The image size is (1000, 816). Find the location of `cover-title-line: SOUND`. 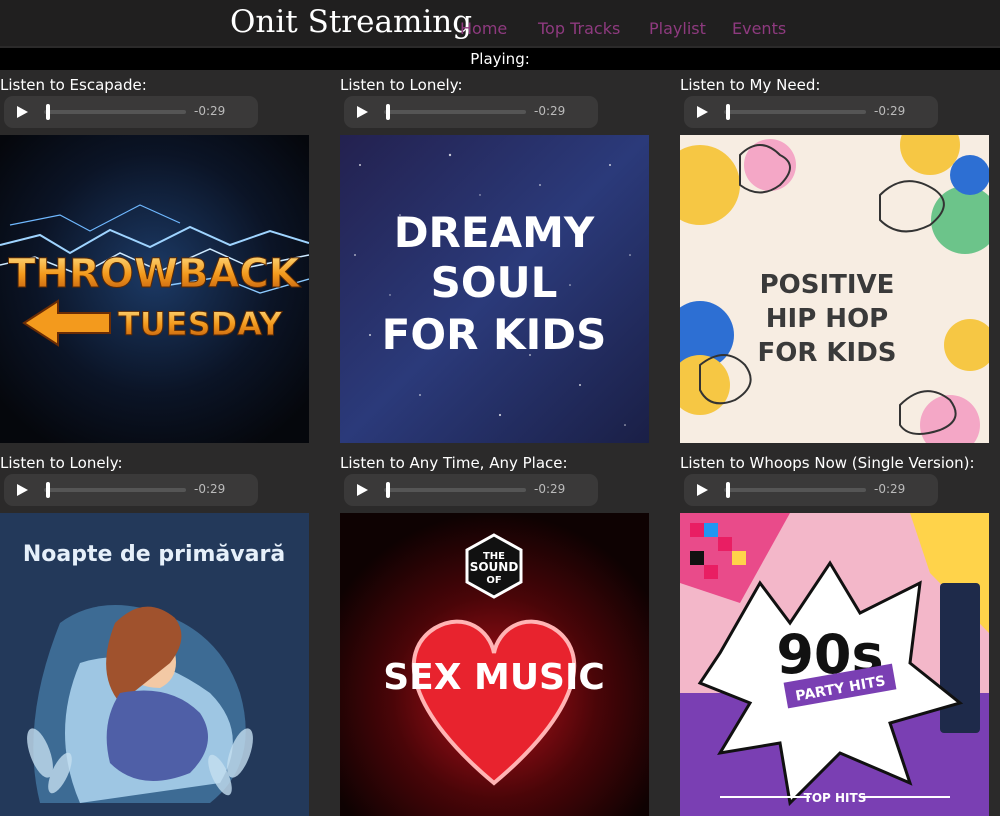

cover-title-line: SOUND is located at coordinates (494, 567).